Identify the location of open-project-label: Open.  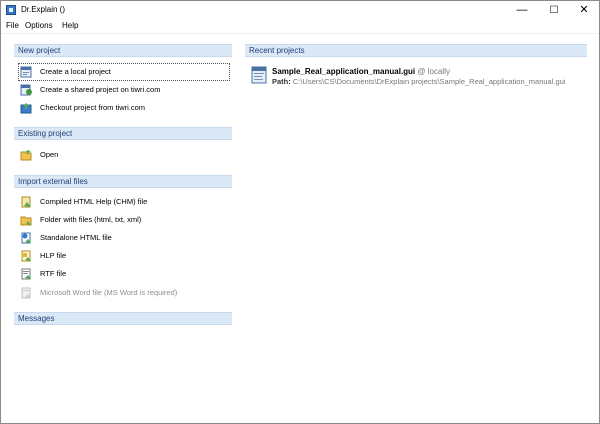
(49, 154).